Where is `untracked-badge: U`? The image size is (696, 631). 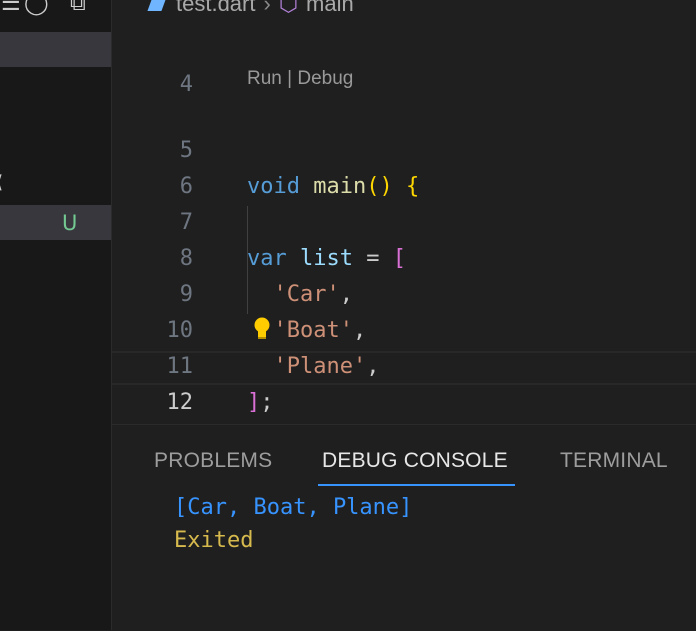
untracked-badge: U is located at coordinates (70, 223).